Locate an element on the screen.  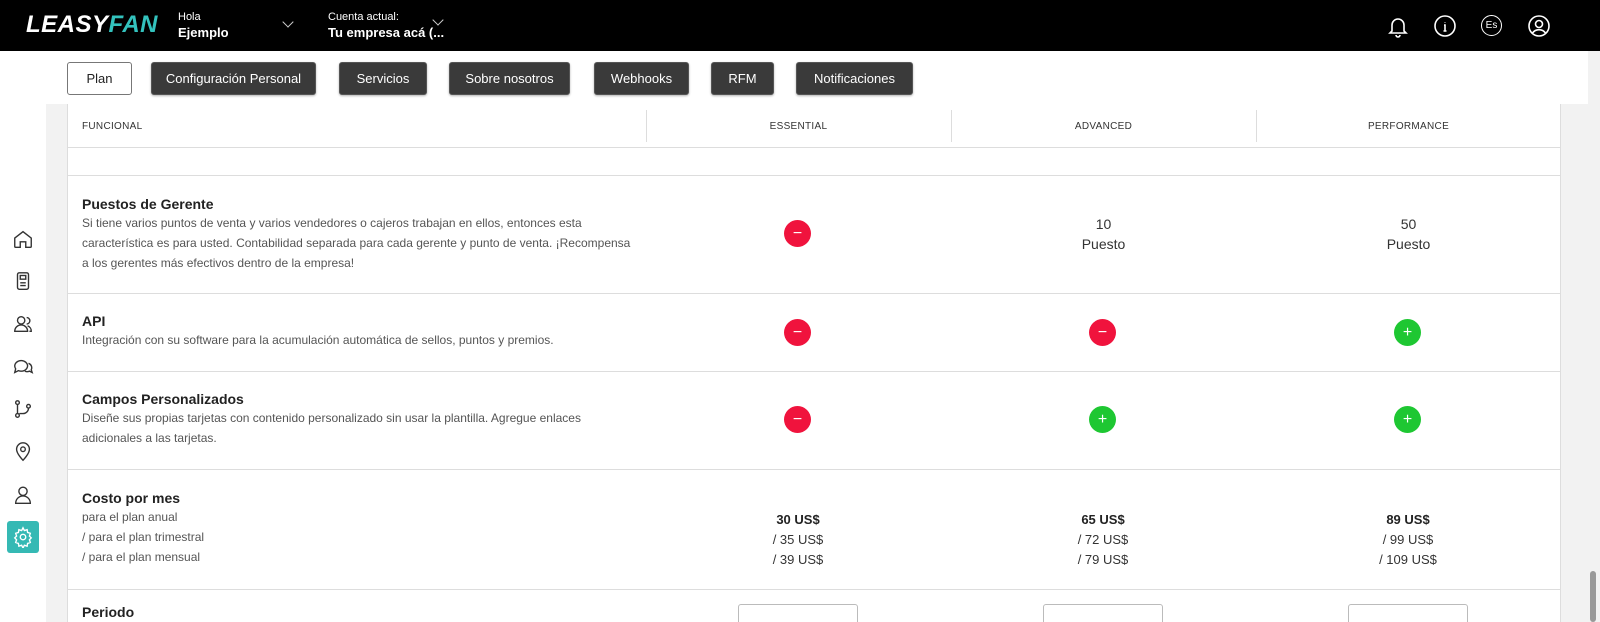
essential-price: 30 US$ / 35 US$ / 39 US$ is located at coordinates (798, 540).